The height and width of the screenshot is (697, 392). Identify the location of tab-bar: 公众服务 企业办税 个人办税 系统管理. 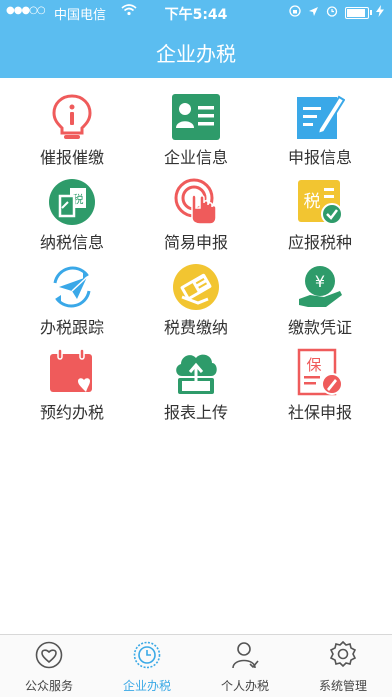
(196, 665).